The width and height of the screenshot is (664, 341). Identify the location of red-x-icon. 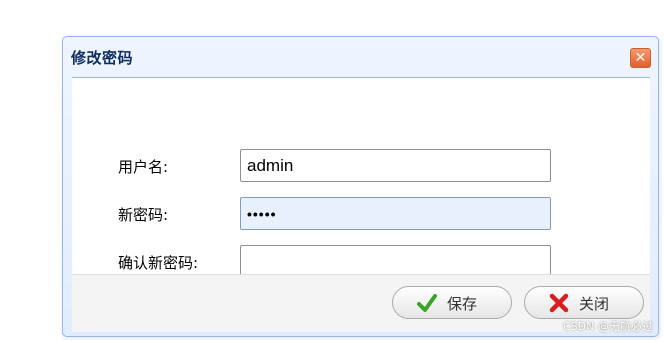
(559, 303).